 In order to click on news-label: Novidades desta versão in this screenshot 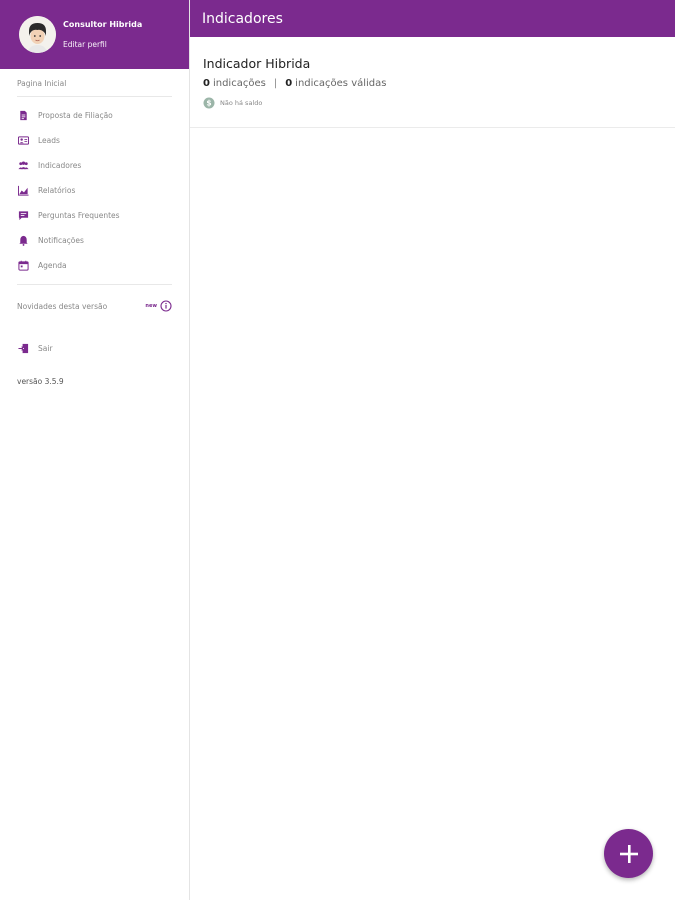, I will do `click(62, 306)`.